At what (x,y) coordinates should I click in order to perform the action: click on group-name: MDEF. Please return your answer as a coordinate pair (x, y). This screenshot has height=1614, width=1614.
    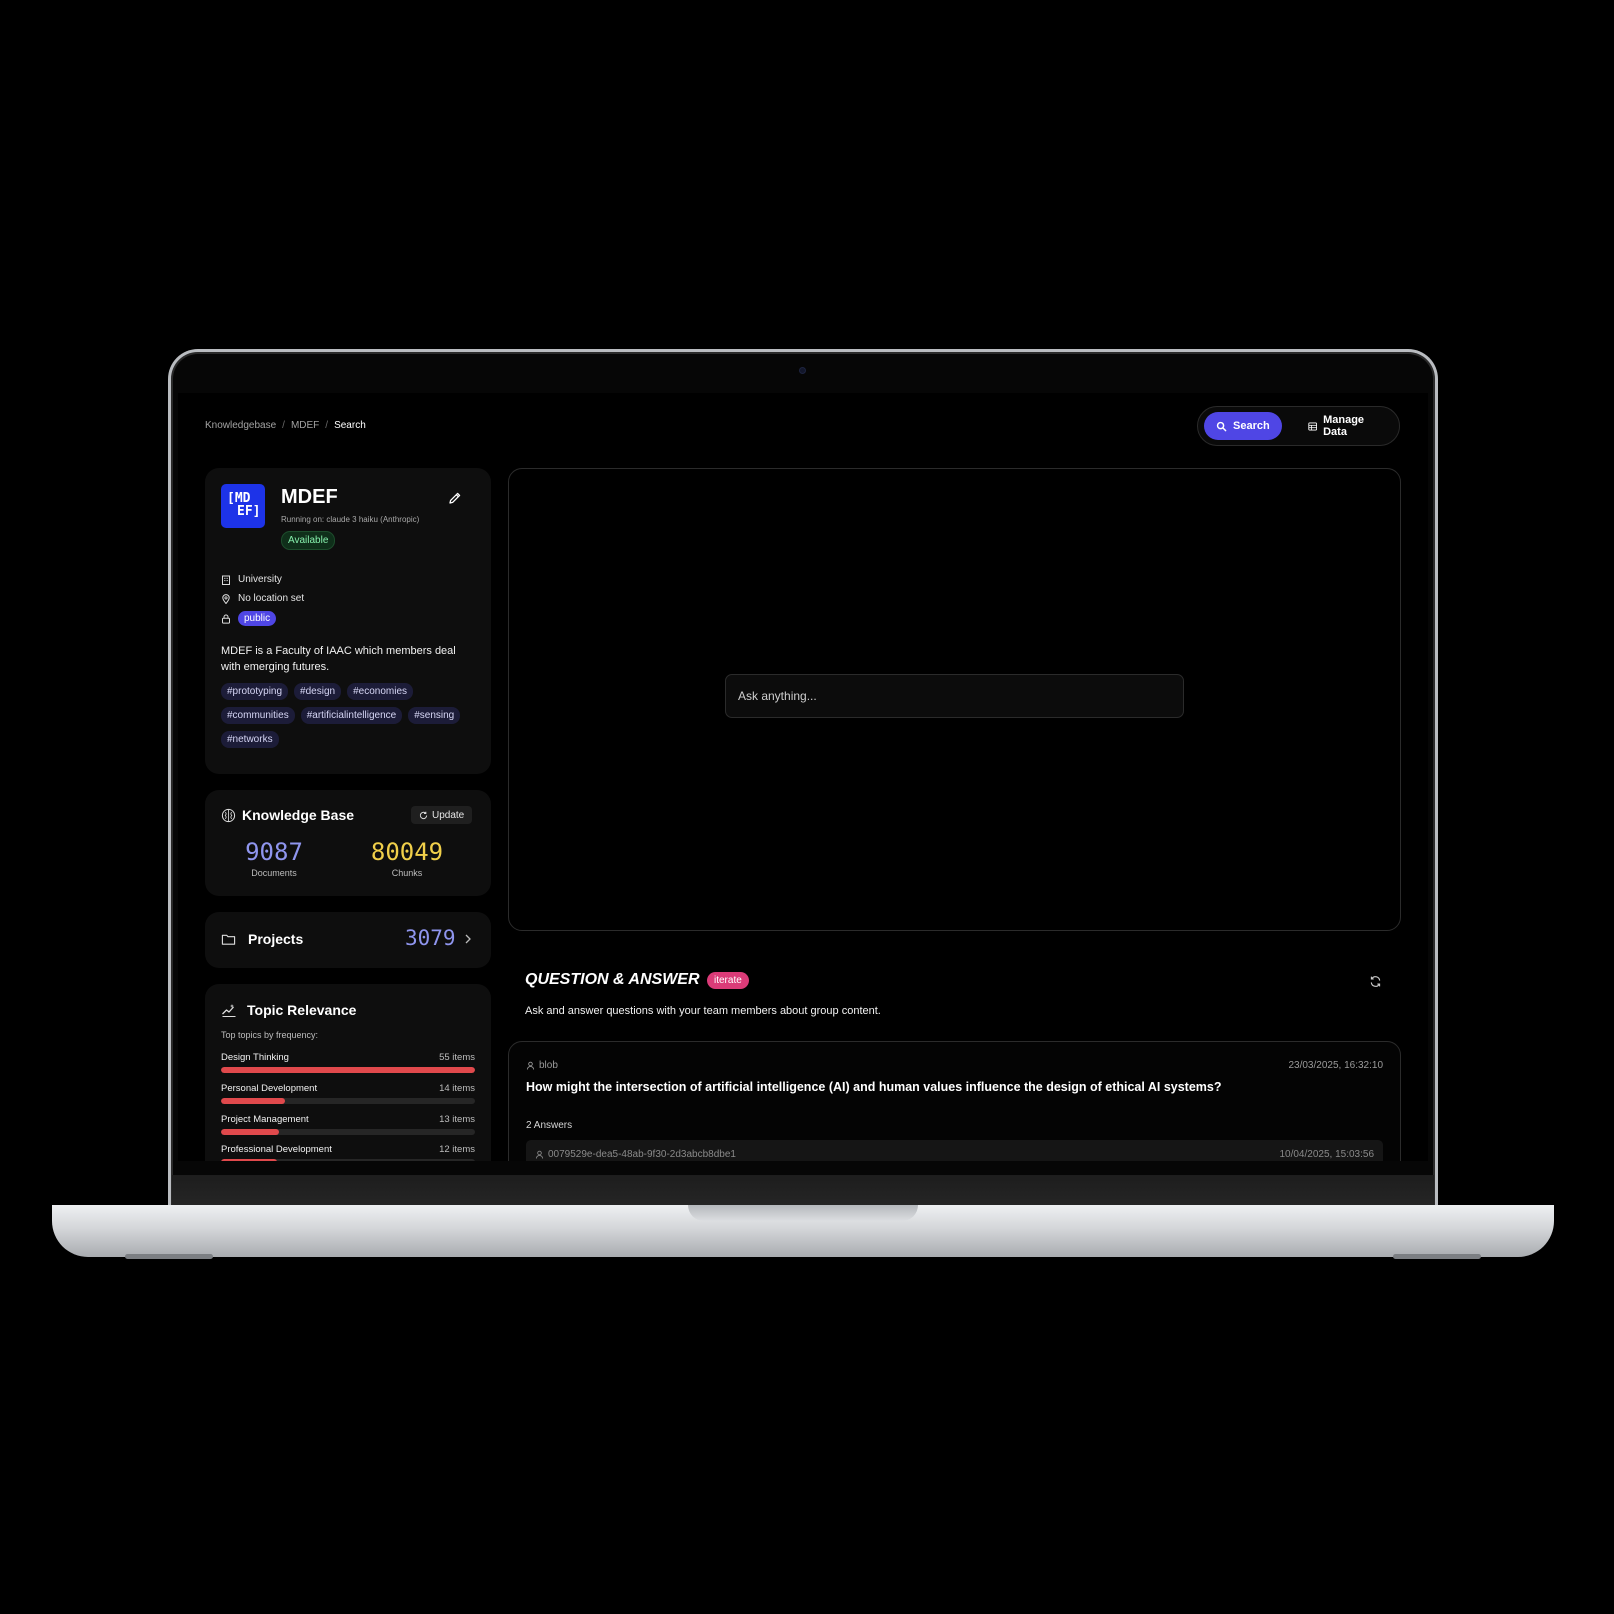
    Looking at the image, I should click on (309, 497).